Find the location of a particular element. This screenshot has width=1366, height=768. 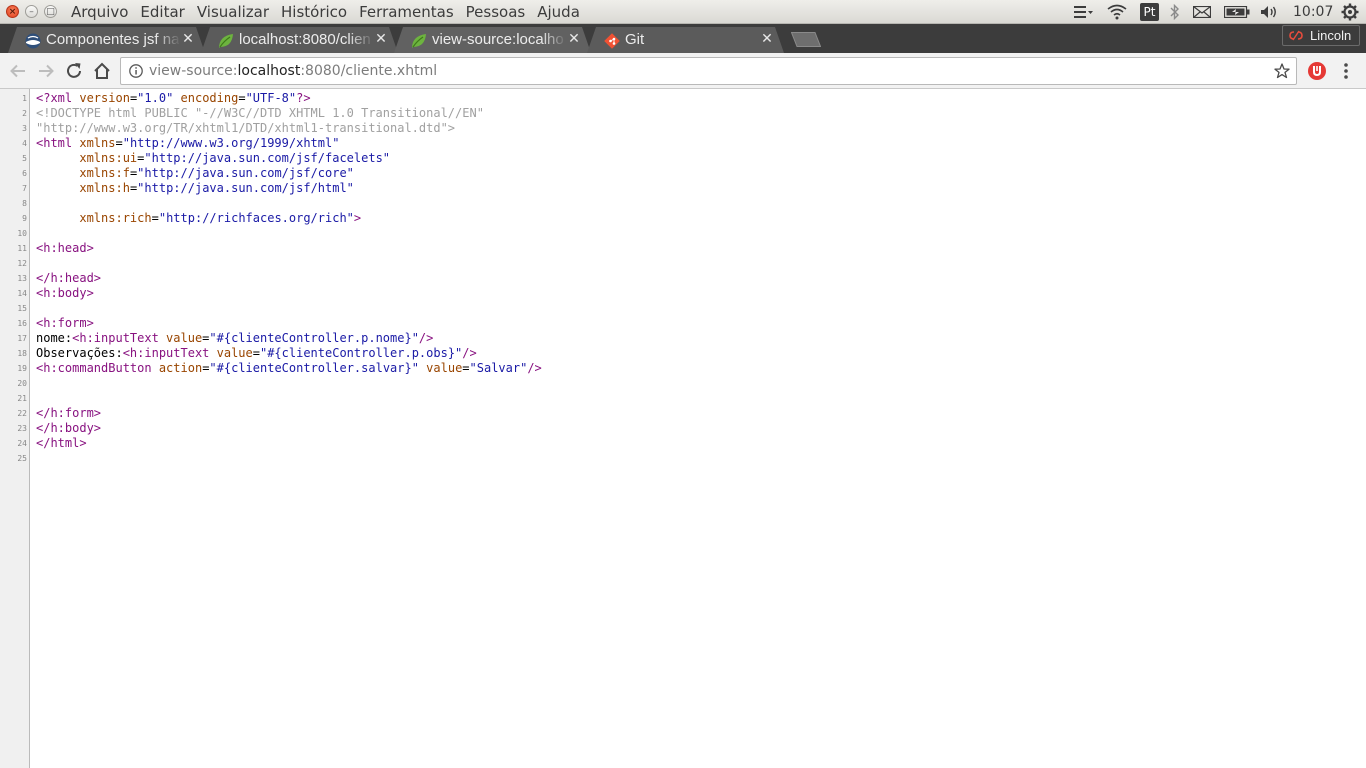

tag-close: > is located at coordinates (357, 218).